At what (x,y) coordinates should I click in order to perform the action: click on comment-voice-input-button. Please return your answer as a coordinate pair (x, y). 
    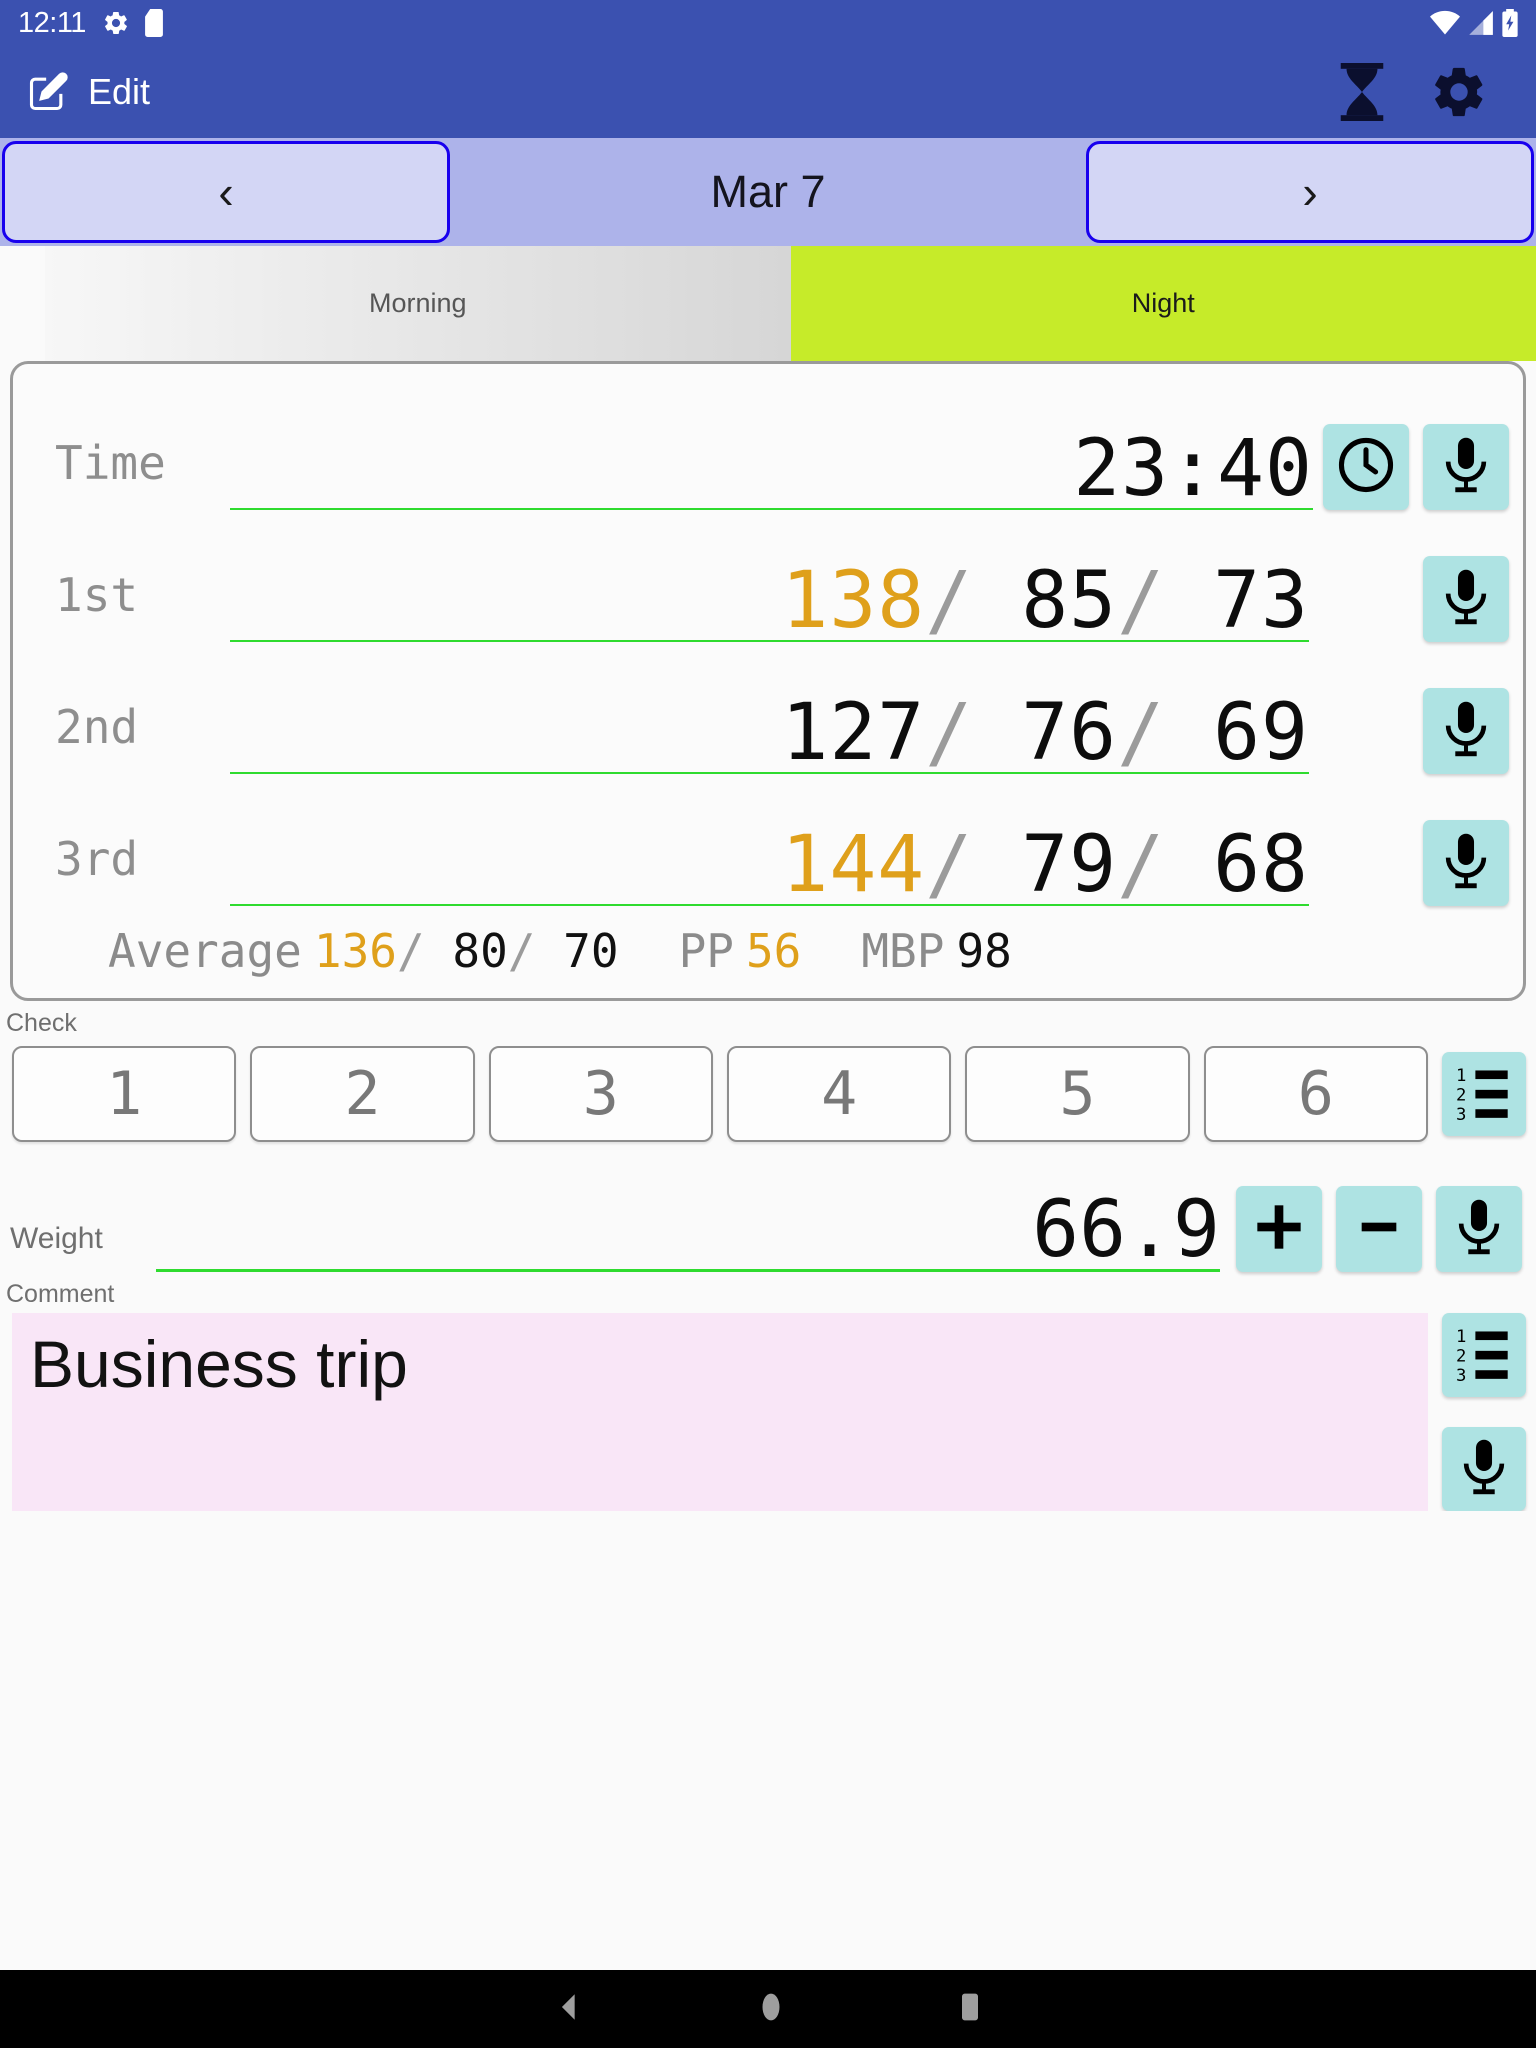
    Looking at the image, I should click on (1484, 1469).